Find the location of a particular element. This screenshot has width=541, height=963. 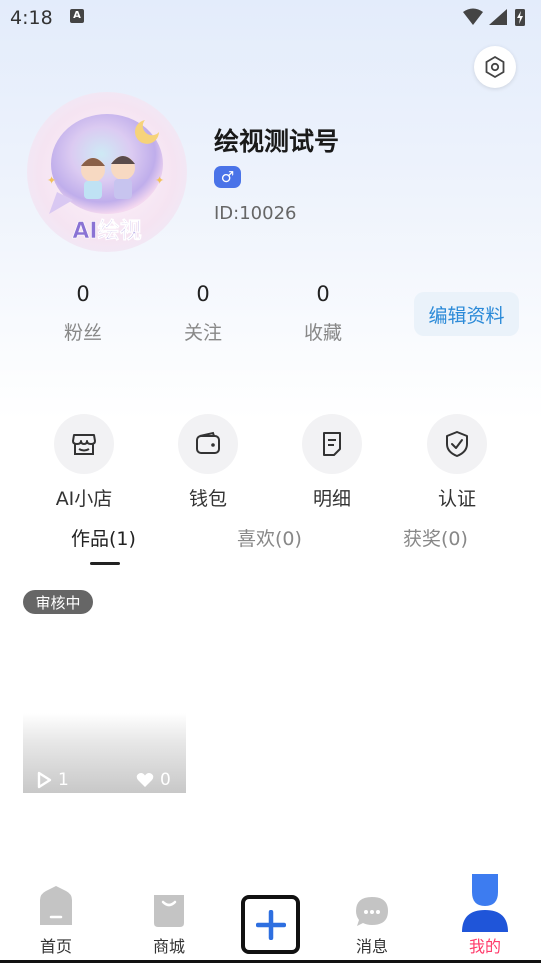

work-play-count: 1 is located at coordinates (52, 780).